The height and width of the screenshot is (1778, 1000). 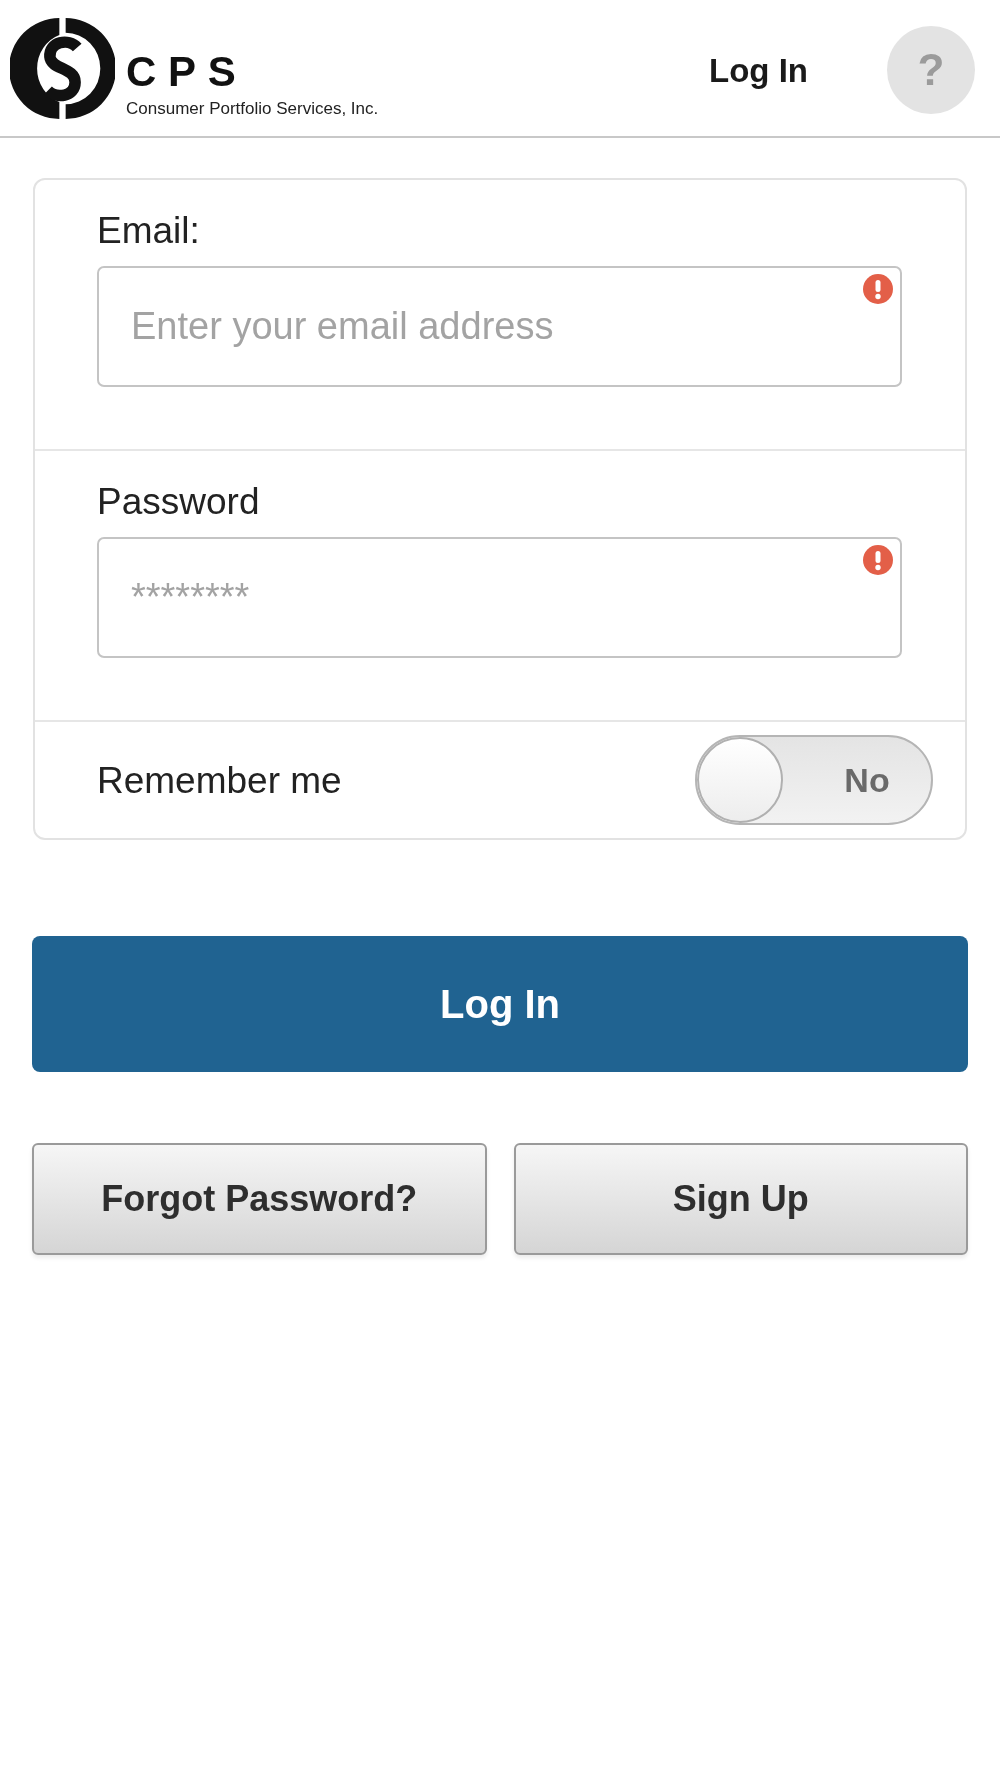 What do you see at coordinates (178, 502) in the screenshot?
I see `password-label: Password` at bounding box center [178, 502].